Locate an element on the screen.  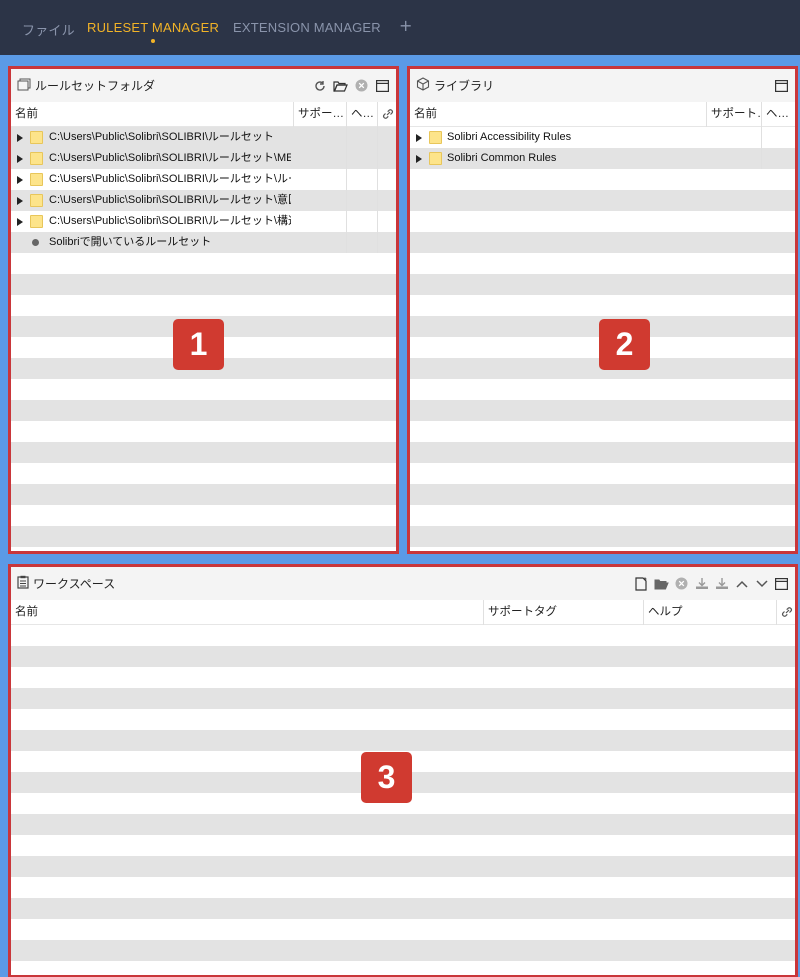
new-file-icon is located at coordinates (641, 583).